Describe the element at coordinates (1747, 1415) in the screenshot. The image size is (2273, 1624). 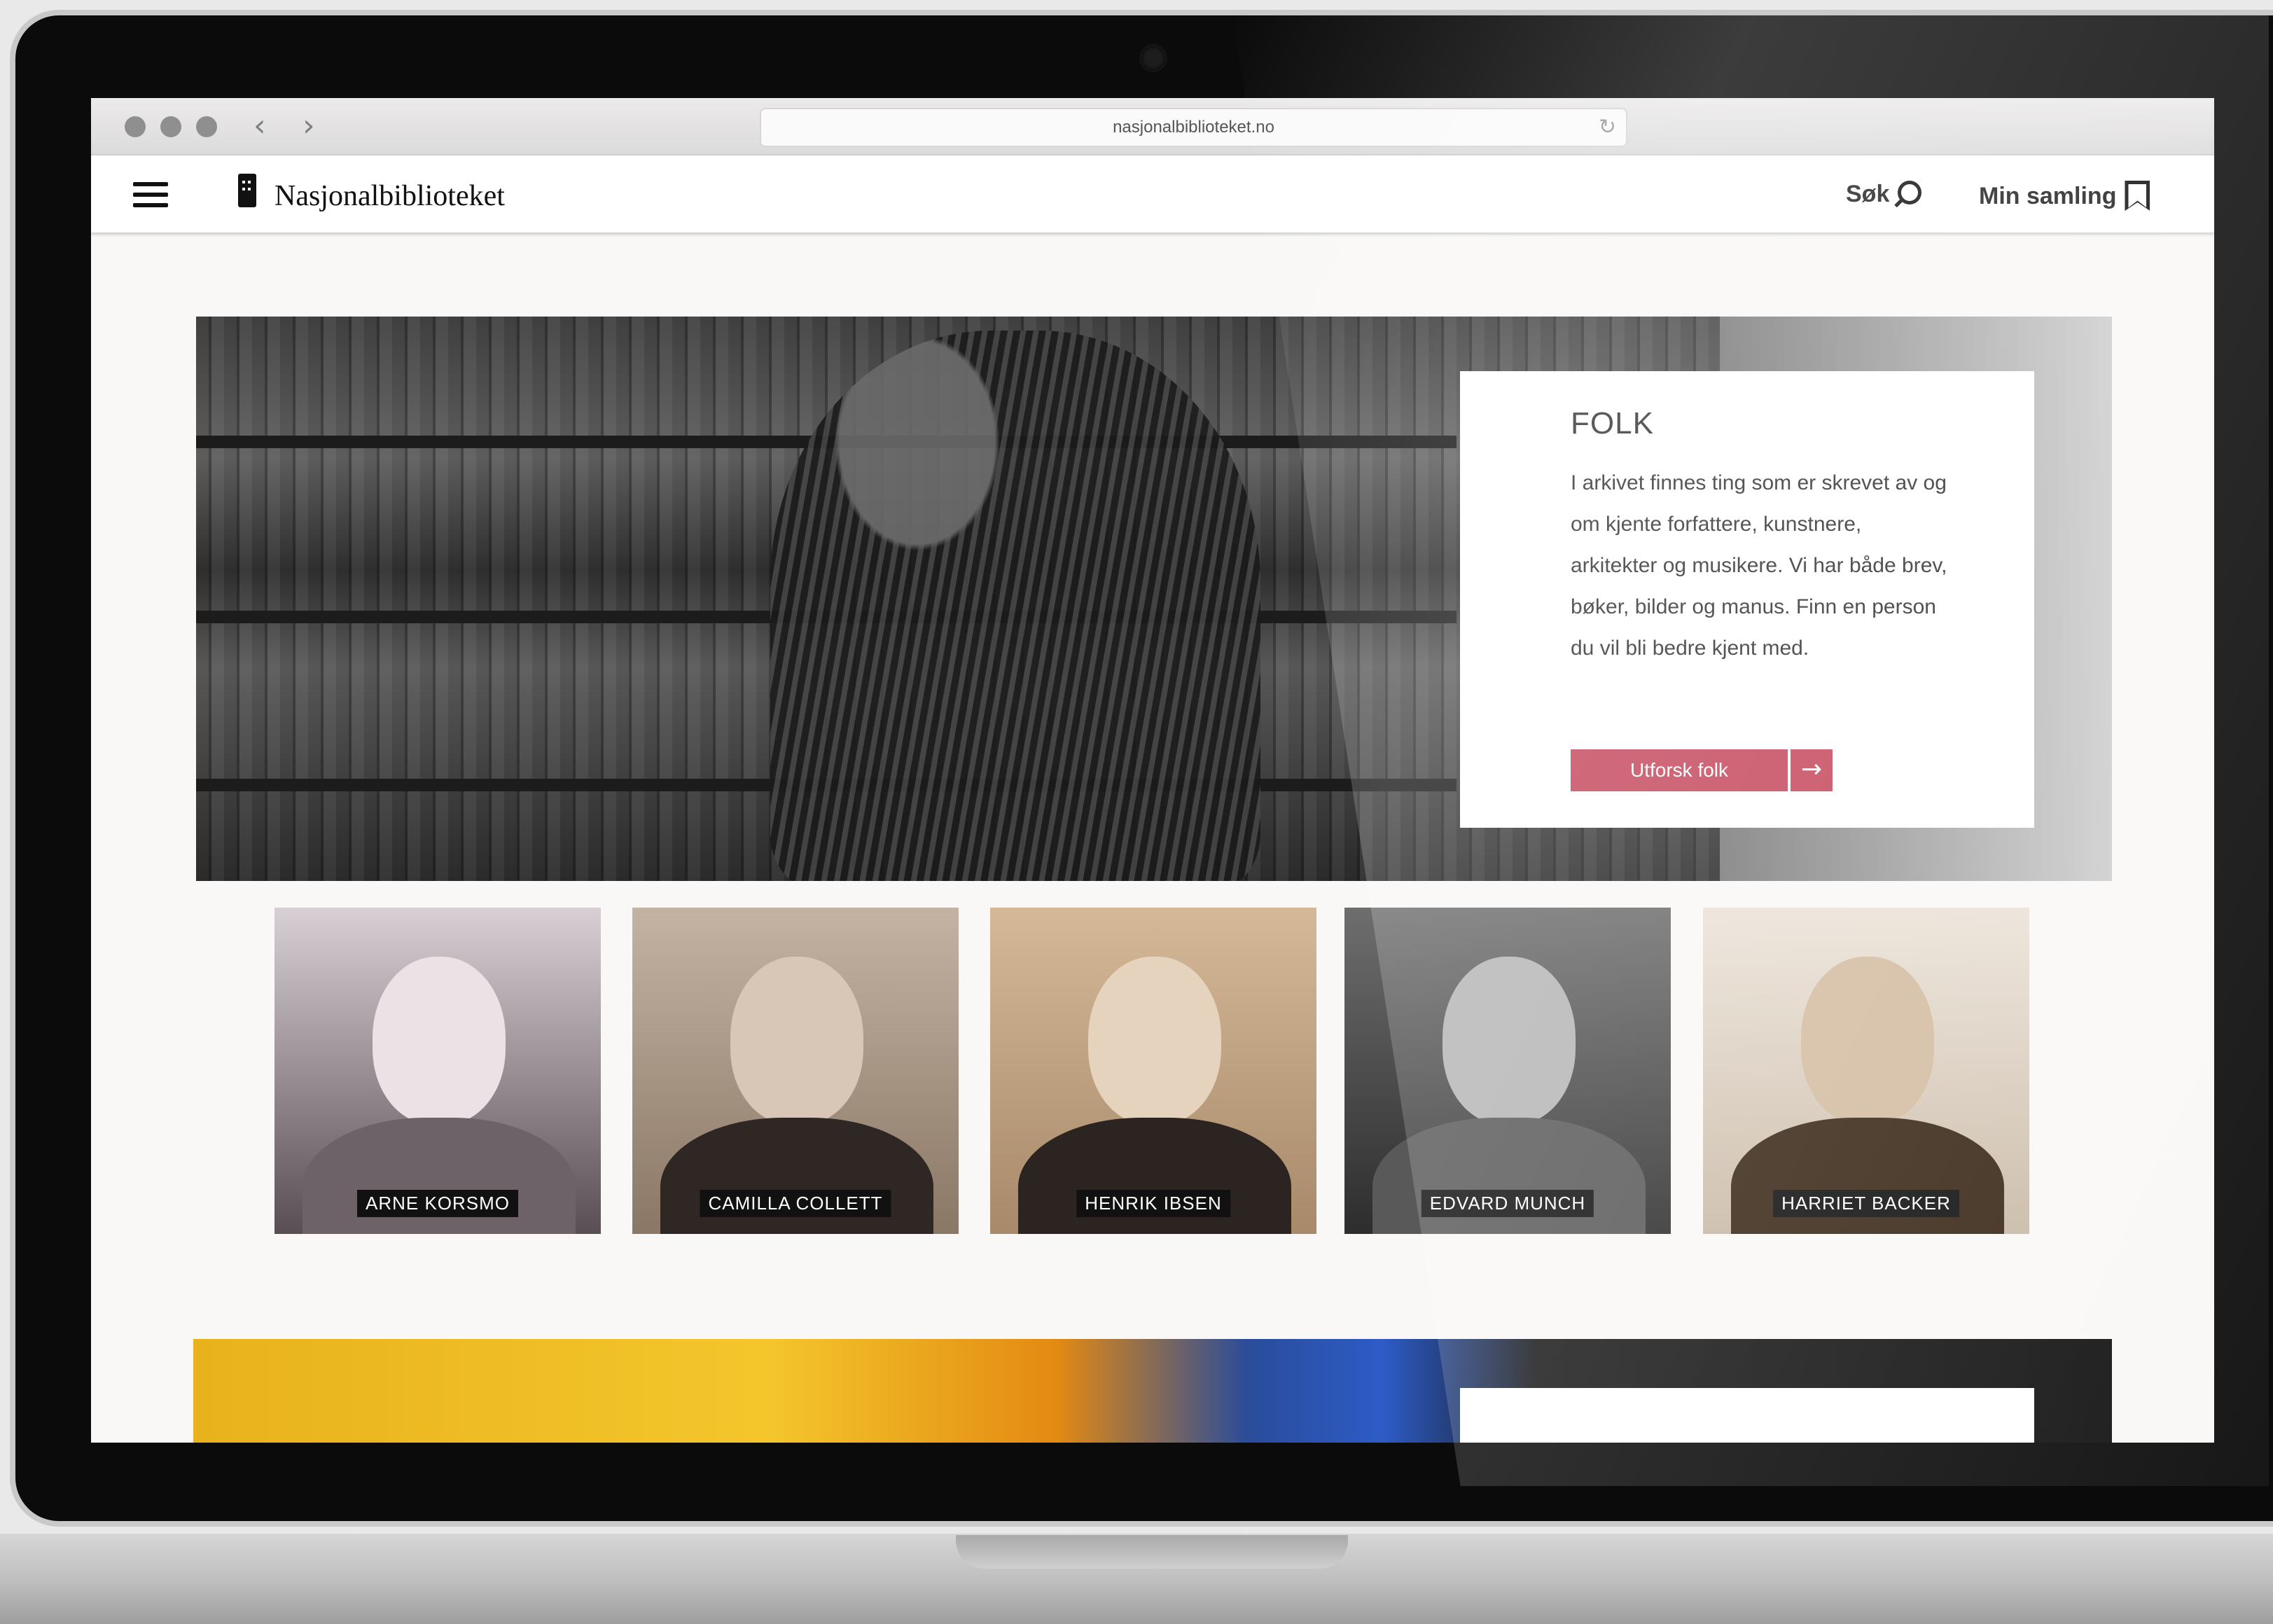
I see `next-section-card` at that location.